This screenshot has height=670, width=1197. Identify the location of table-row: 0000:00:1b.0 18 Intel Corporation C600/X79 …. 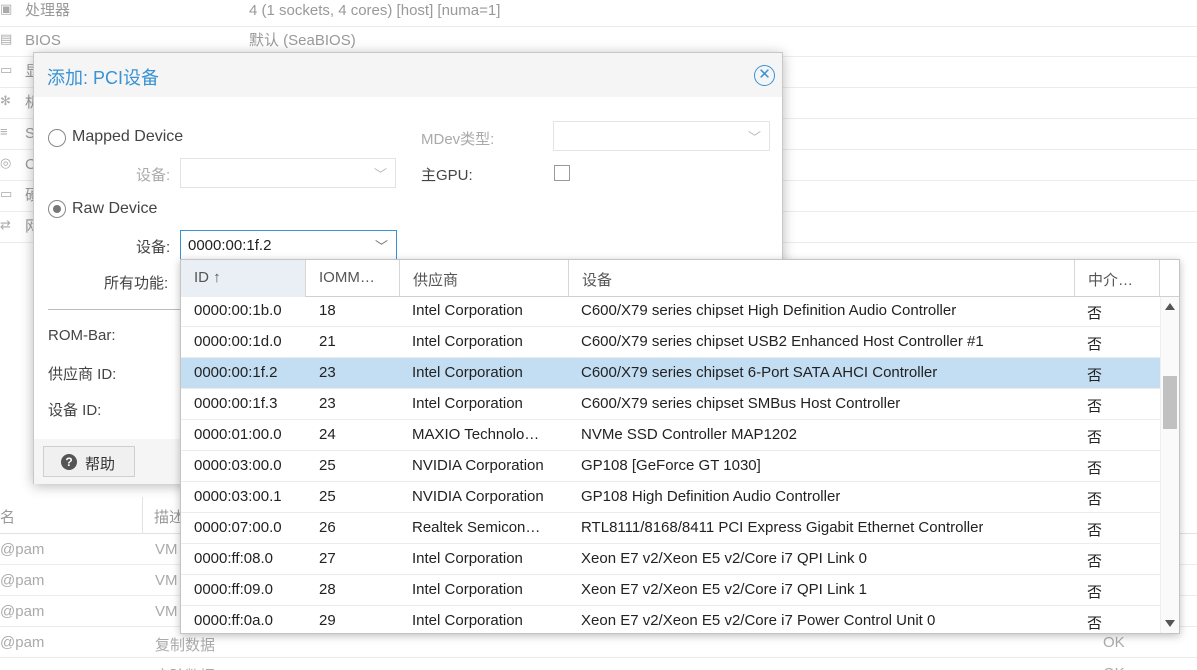
(670, 311).